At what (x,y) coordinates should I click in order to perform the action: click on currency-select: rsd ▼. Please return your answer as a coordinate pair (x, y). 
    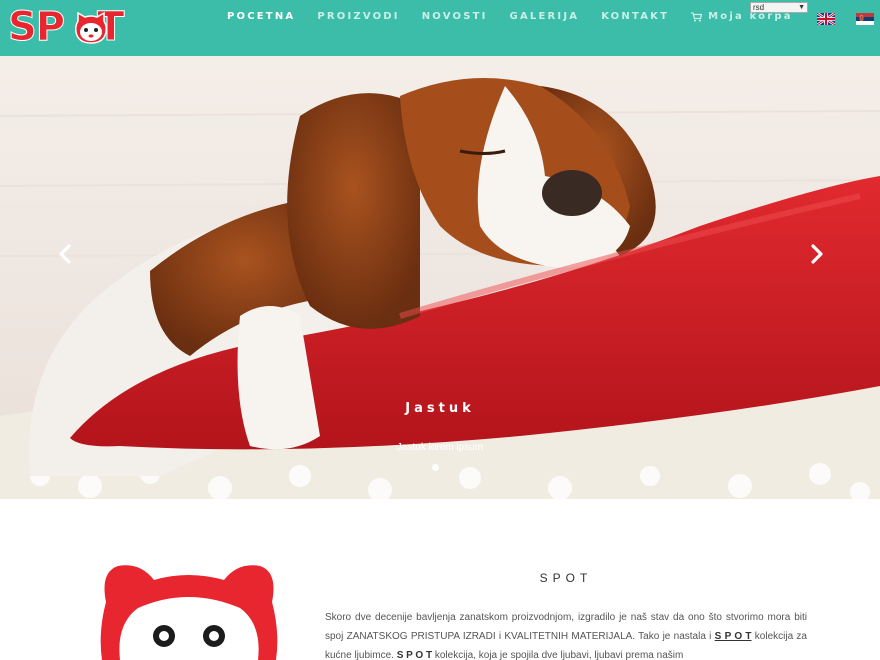
    Looking at the image, I should click on (779, 7).